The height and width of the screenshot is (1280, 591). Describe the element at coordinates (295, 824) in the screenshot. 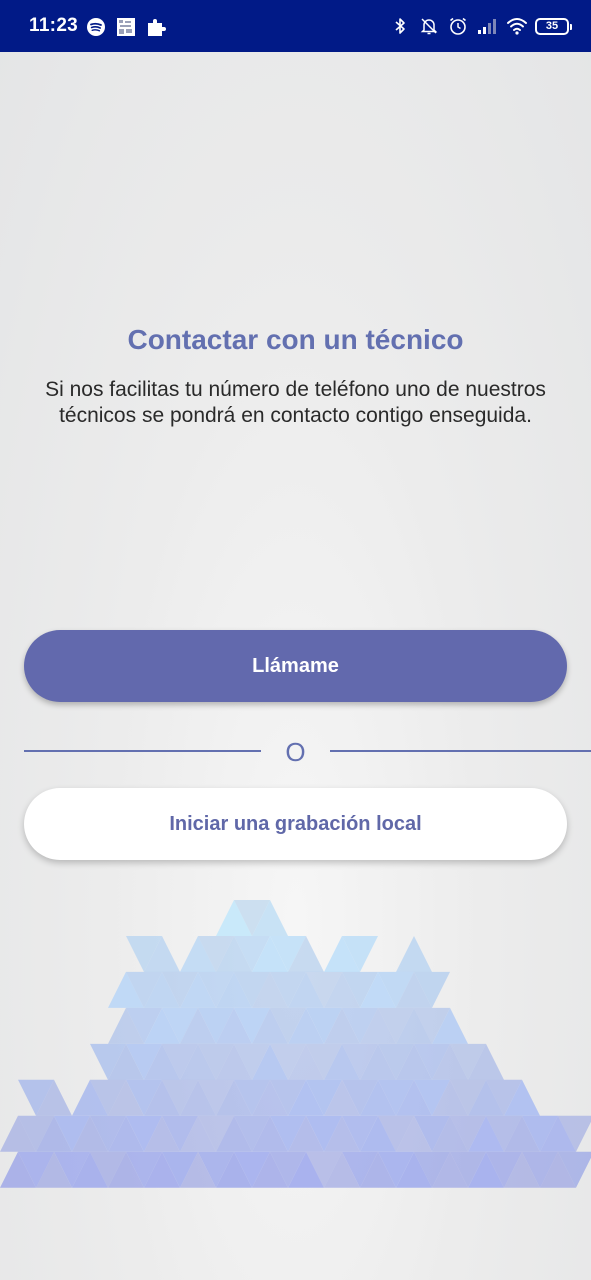

I see `start-local-recording-button: Iniciar una grabación local` at that location.